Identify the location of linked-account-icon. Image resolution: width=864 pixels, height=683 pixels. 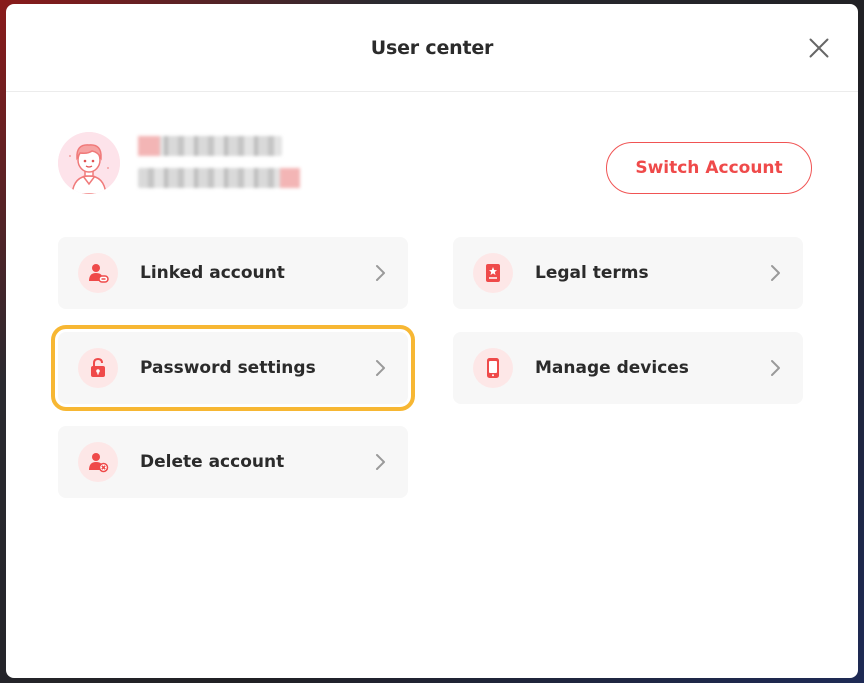
(98, 273).